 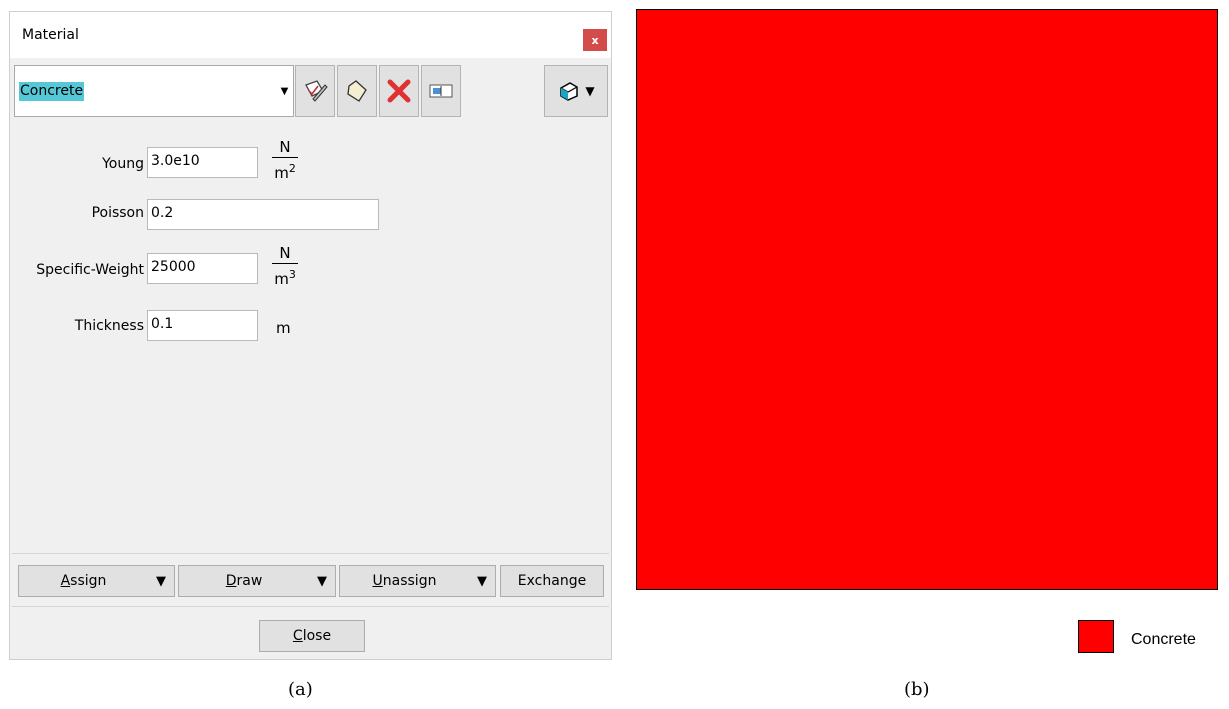 I want to click on caption-b: (b), so click(x=917, y=689).